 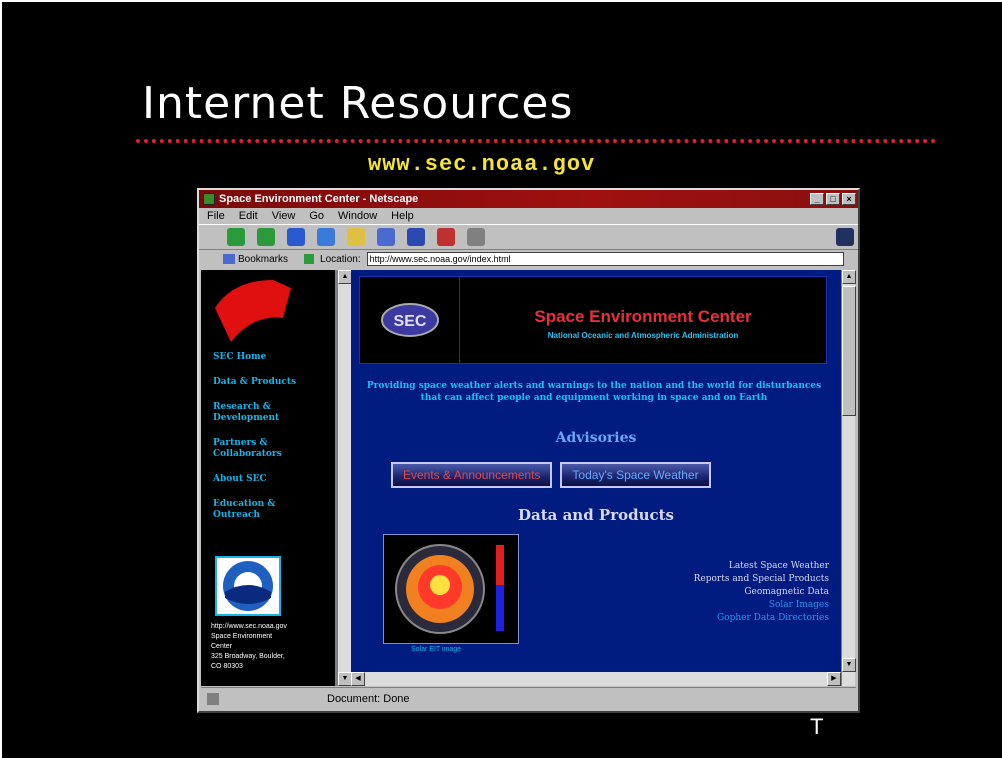 I want to click on title-underline, so click(x=536, y=141).